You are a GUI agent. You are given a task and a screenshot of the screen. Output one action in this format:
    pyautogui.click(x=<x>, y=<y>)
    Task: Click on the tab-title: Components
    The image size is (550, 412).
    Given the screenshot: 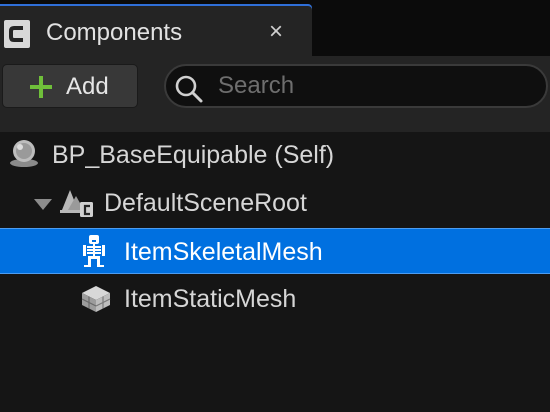 What is the action you would take?
    pyautogui.click(x=114, y=32)
    